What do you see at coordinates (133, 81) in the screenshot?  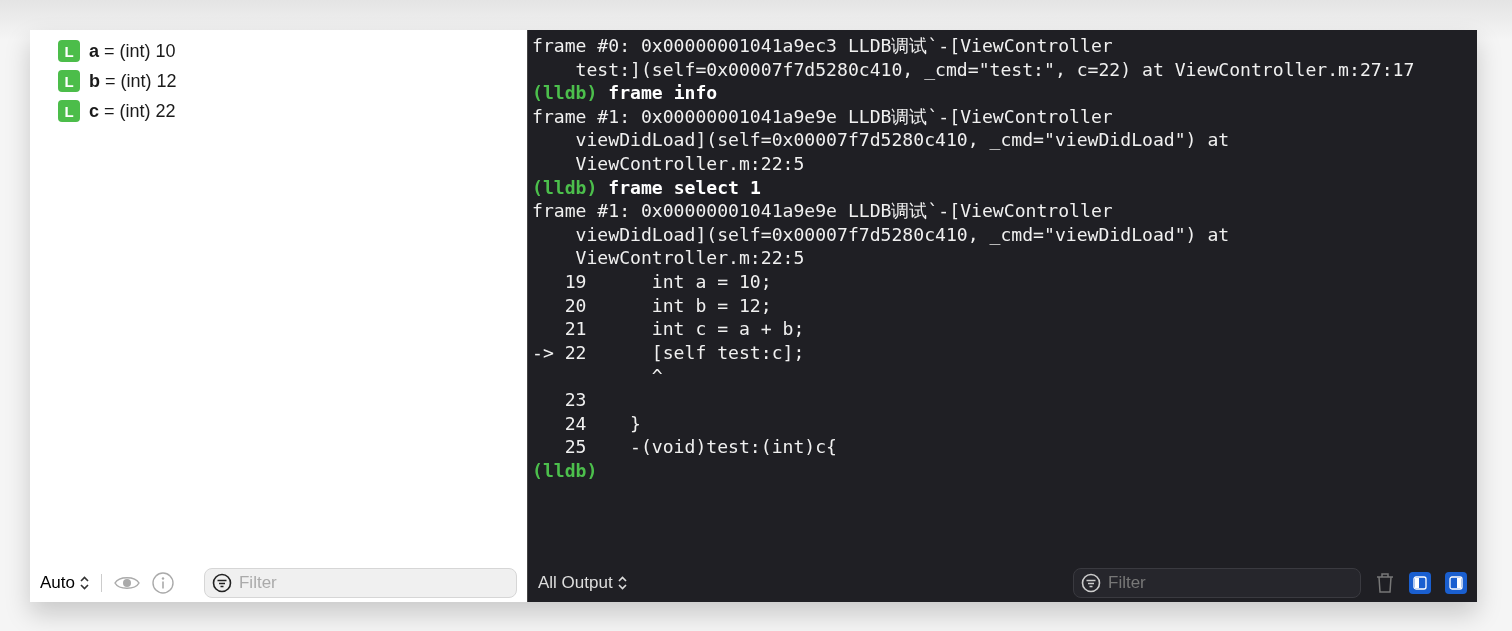 I see `variable-entry: b = (int) 12` at bounding box center [133, 81].